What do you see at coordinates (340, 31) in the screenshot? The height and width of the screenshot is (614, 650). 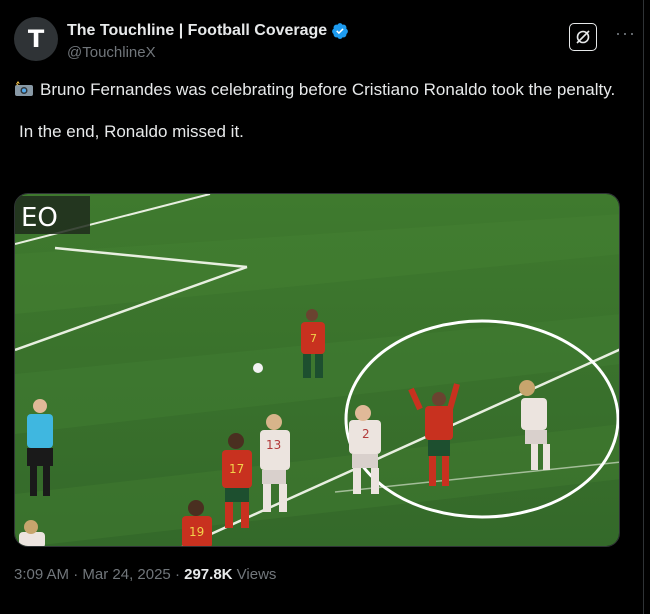 I see `verified-badge-icon` at bounding box center [340, 31].